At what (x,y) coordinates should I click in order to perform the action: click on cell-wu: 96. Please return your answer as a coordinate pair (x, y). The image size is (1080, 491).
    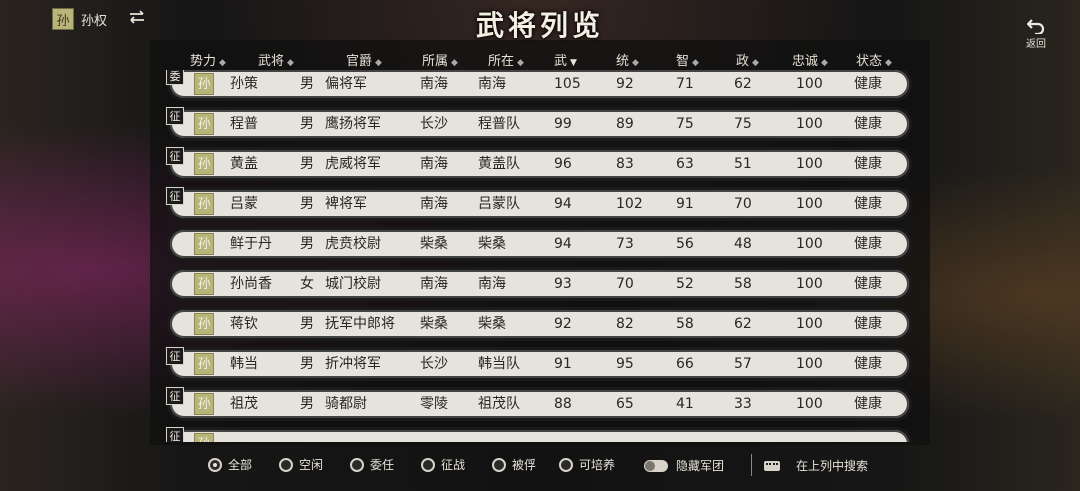
    Looking at the image, I should click on (563, 164).